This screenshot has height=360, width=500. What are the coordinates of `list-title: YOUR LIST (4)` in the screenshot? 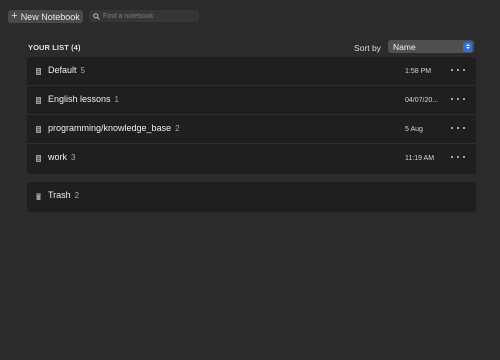 It's located at (54, 47).